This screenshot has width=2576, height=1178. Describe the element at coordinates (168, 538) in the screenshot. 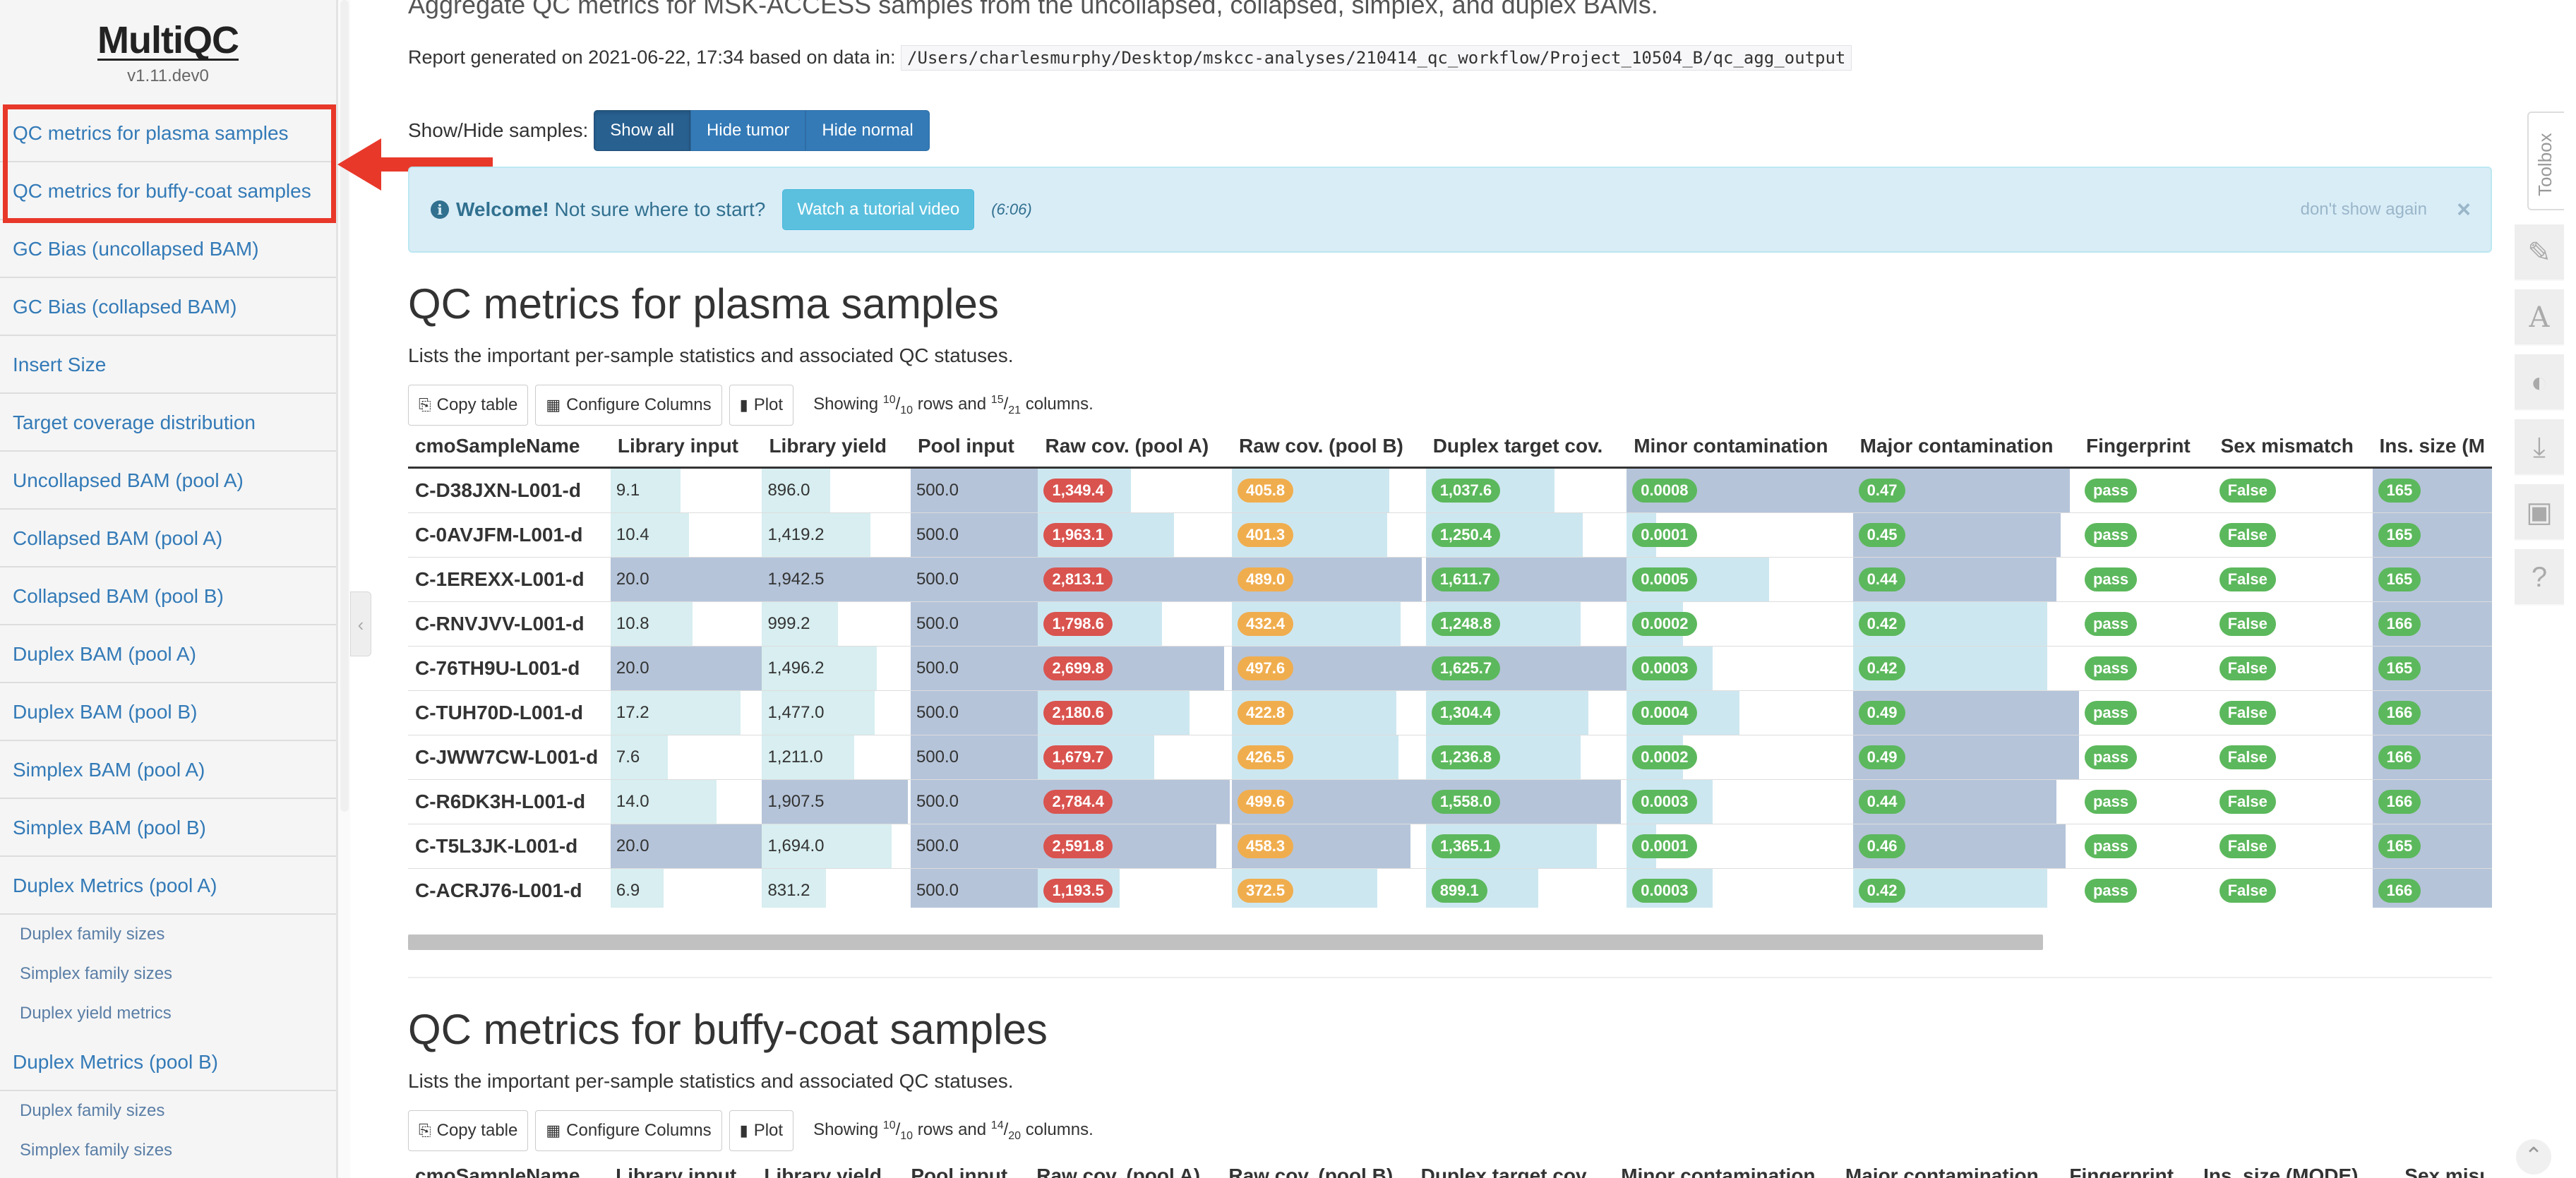

I see `sidebar-item: Collapsed BAM (pool A)` at that location.